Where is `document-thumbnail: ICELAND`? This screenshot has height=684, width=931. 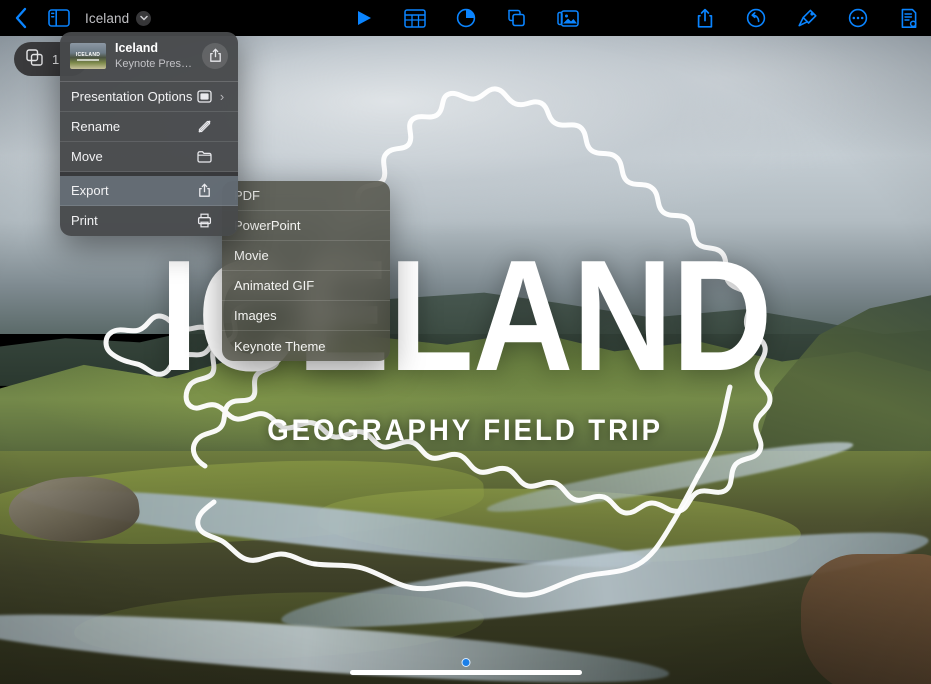
document-thumbnail: ICELAND is located at coordinates (88, 55).